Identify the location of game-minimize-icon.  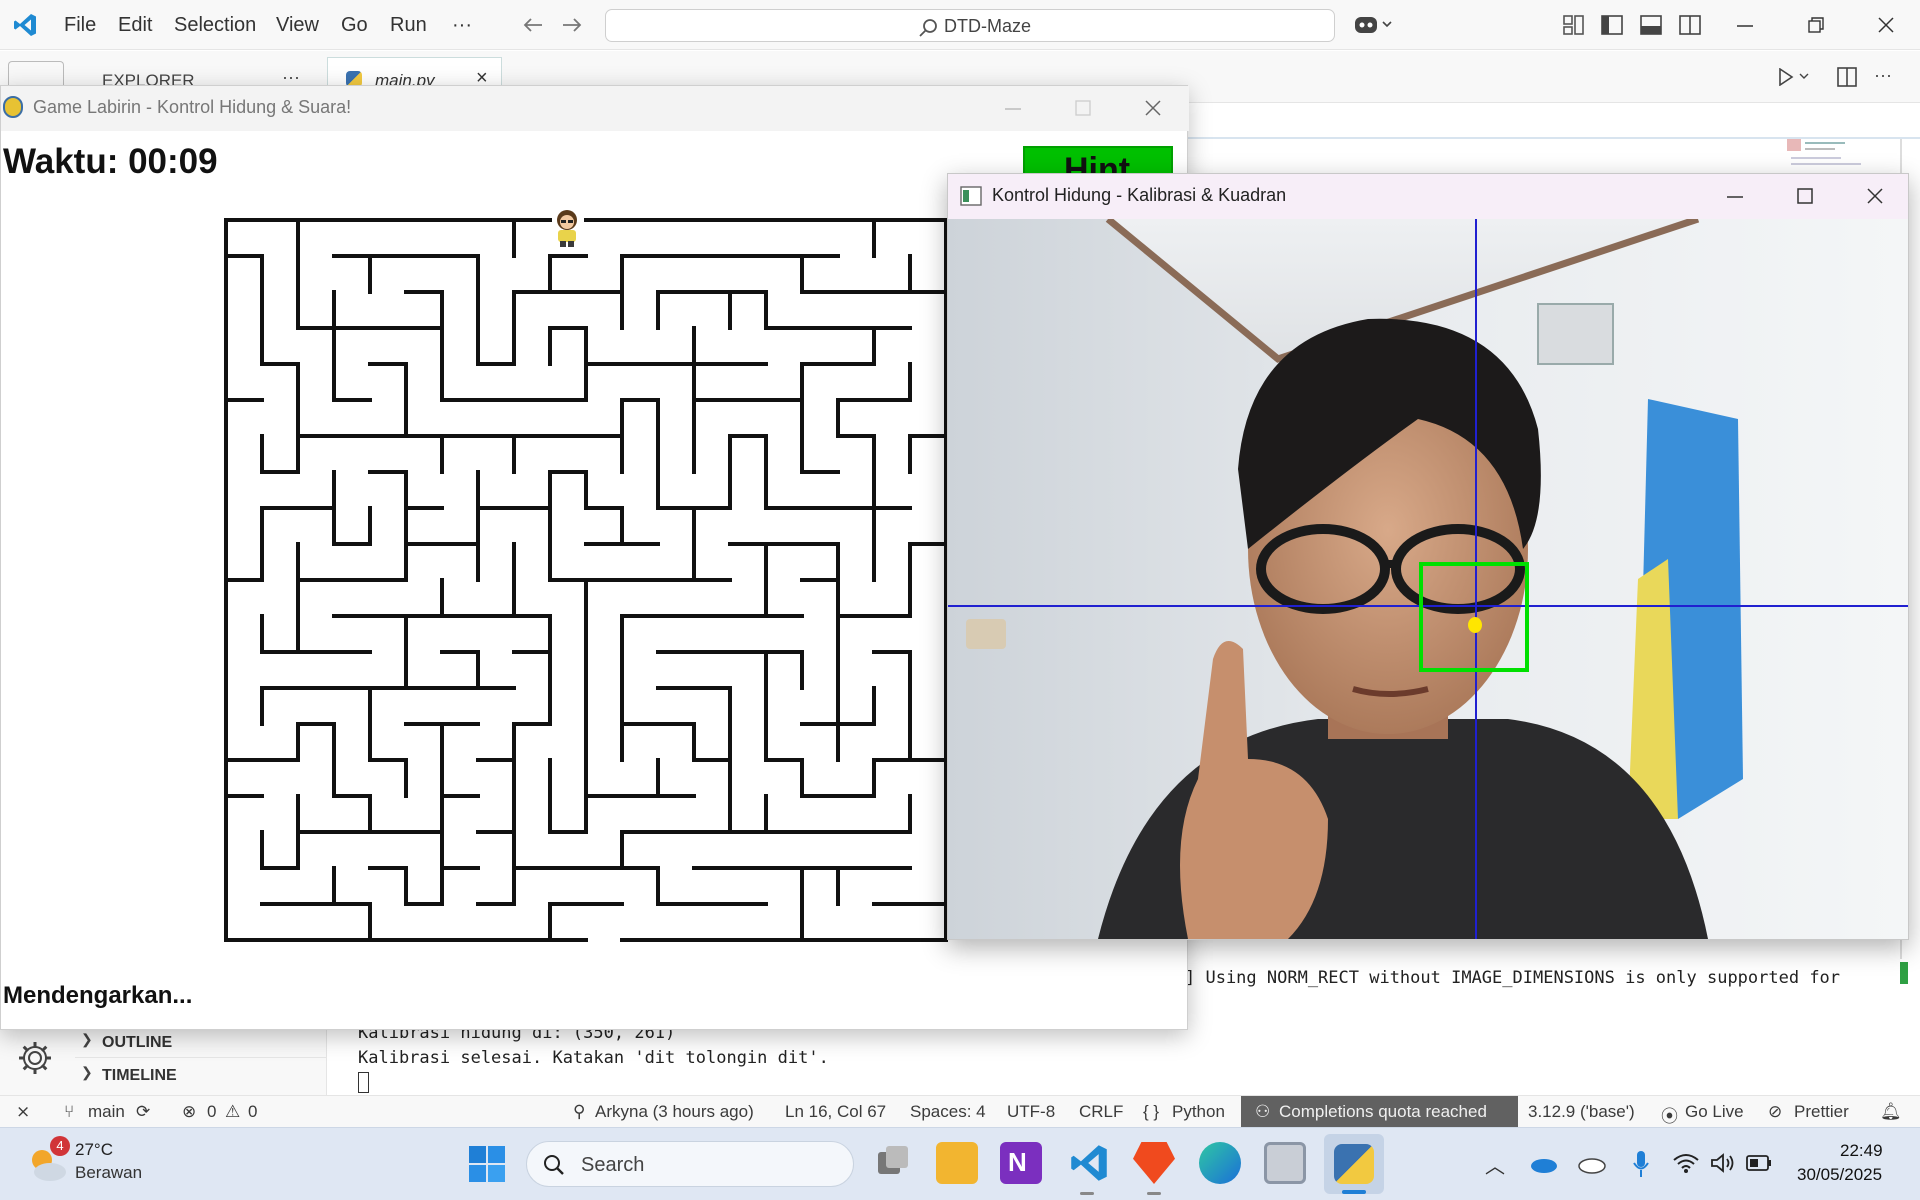
(1013, 109).